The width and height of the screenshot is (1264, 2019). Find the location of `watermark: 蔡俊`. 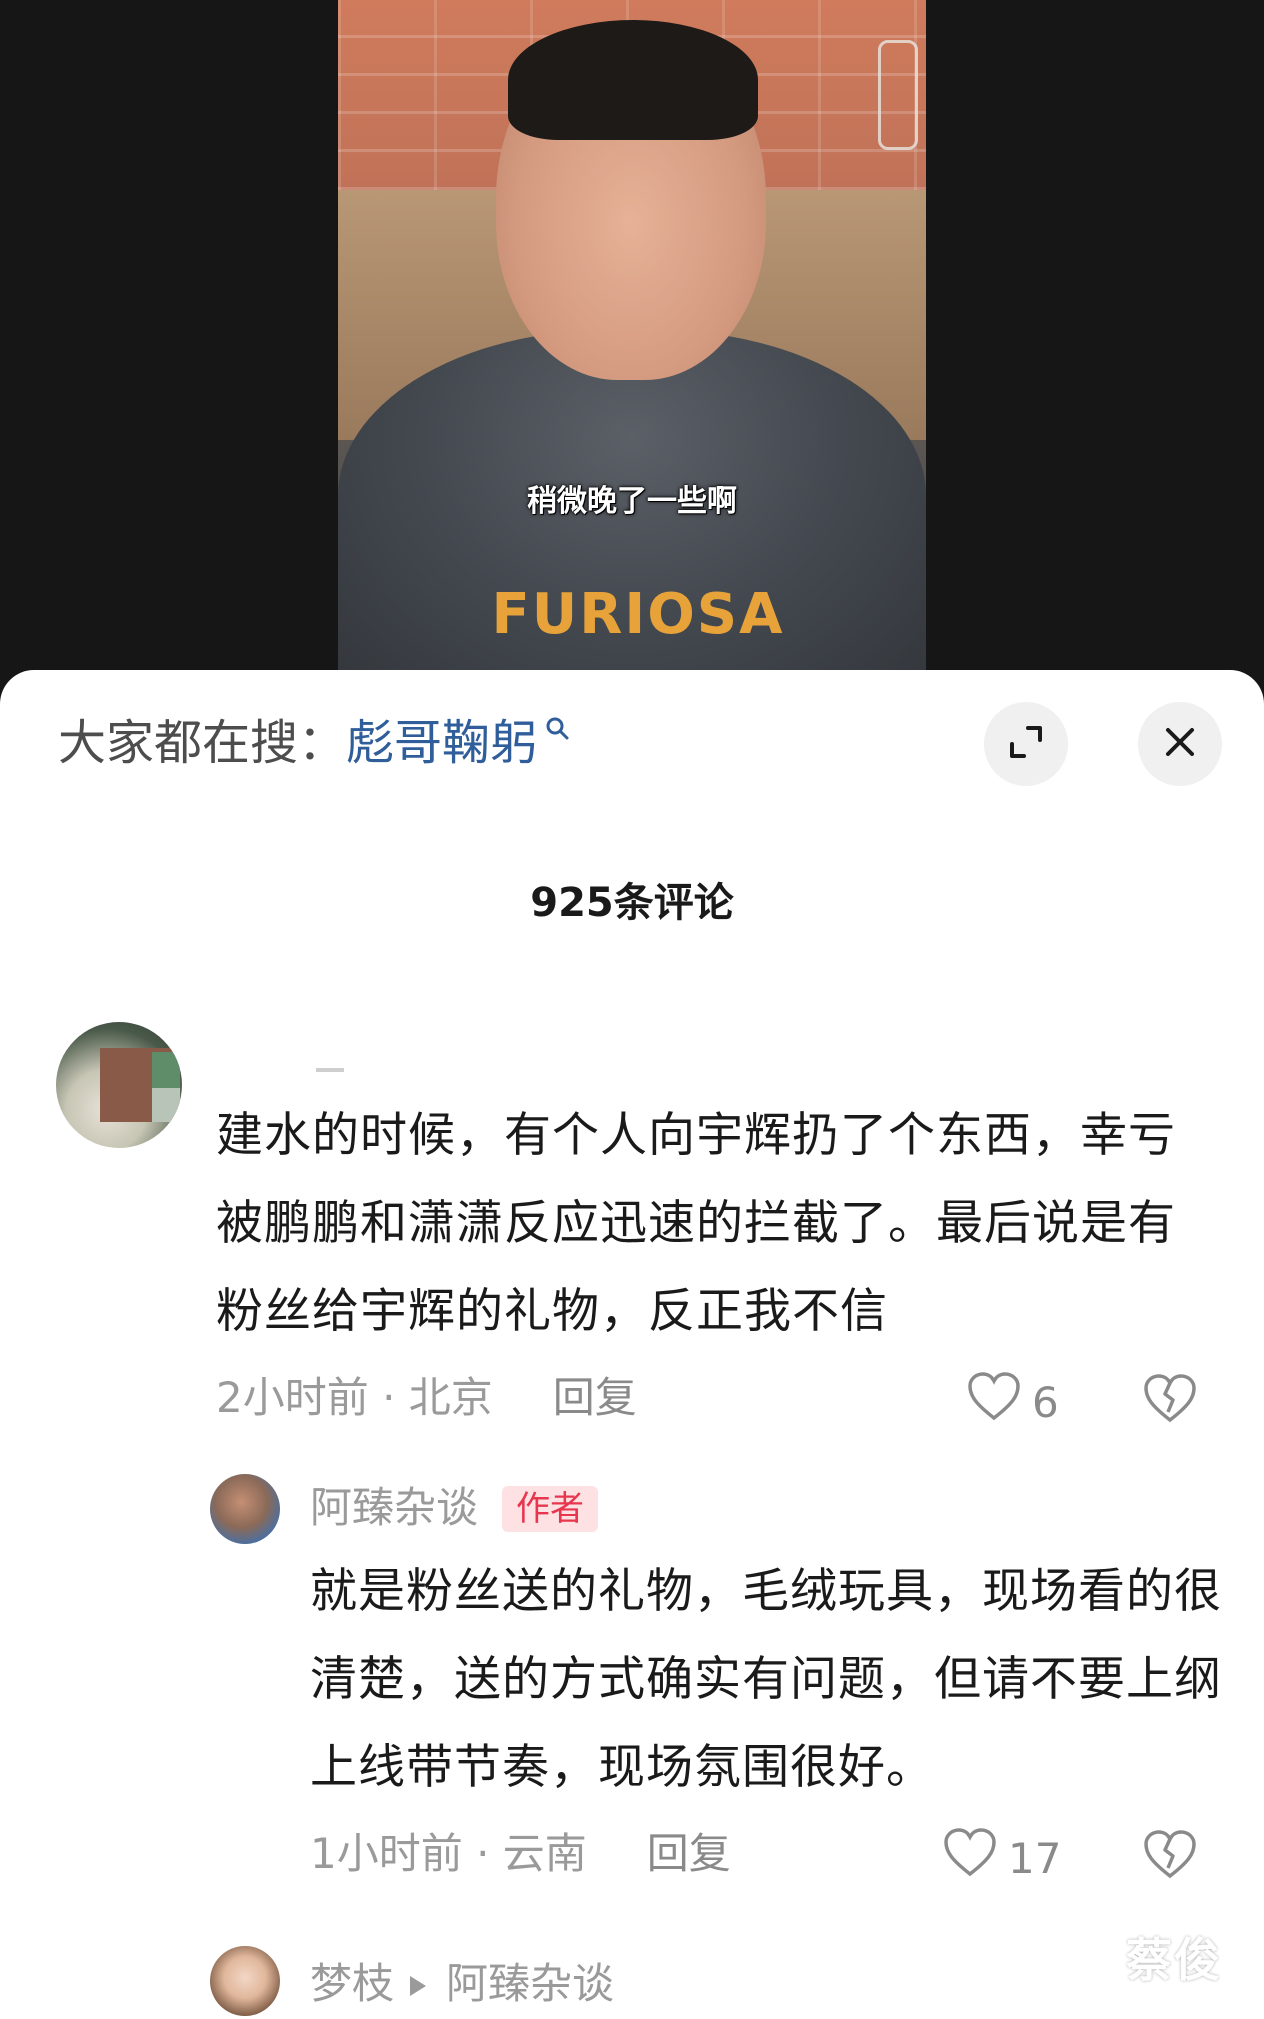

watermark: 蔡俊 is located at coordinates (1174, 1960).